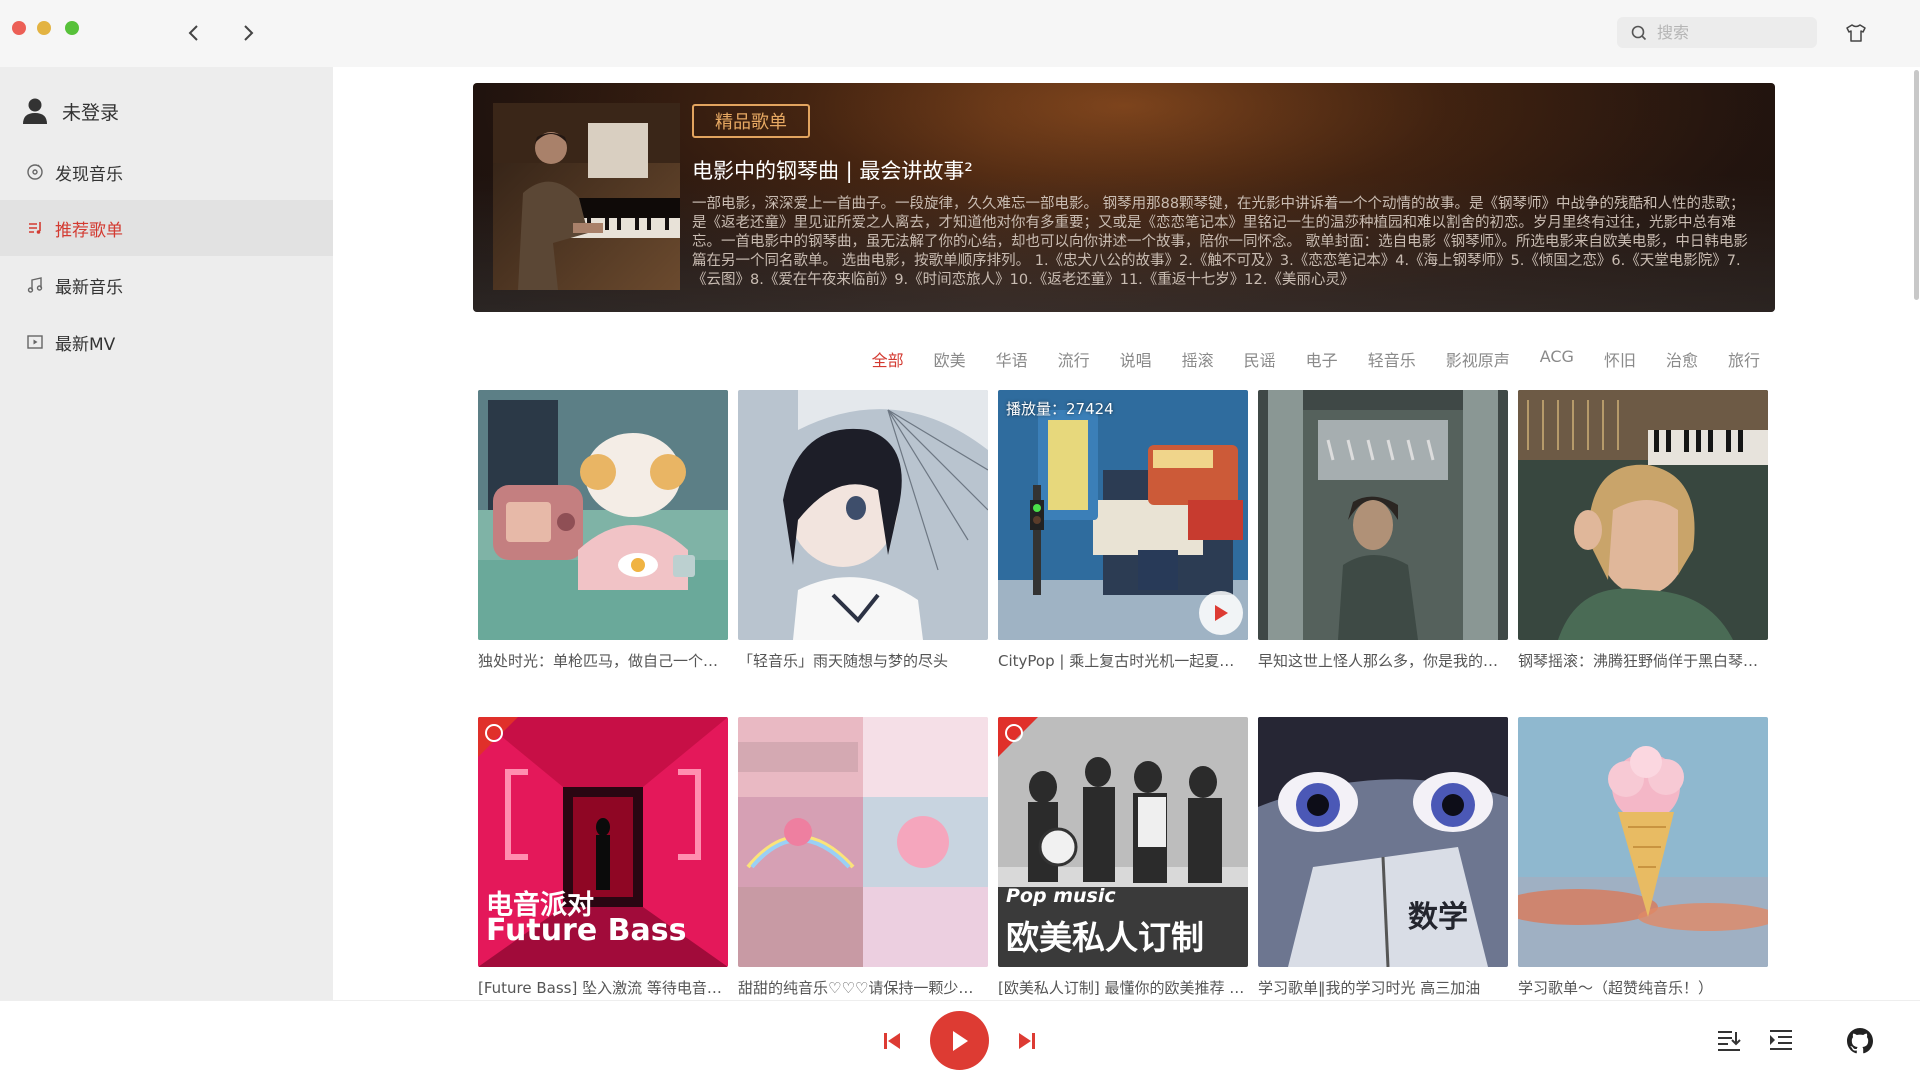 The image size is (1920, 1081). What do you see at coordinates (603, 842) in the screenshot?
I see `playlist-cover: 电音派对 Future Bass` at bounding box center [603, 842].